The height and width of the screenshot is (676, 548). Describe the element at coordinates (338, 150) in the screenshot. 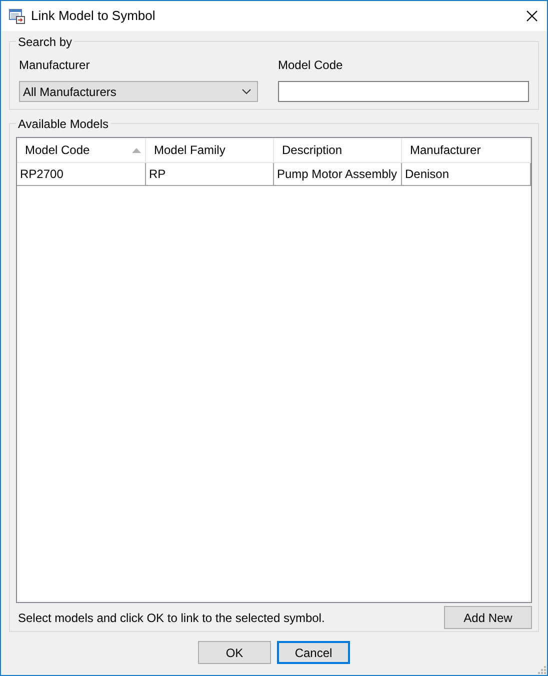

I see `column-header: Description` at that location.